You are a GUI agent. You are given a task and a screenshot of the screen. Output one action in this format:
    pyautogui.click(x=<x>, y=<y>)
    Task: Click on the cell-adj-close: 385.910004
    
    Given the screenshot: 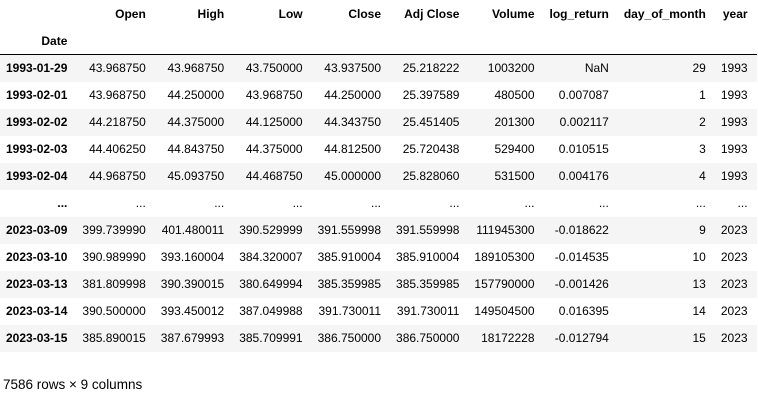 What is the action you would take?
    pyautogui.click(x=428, y=257)
    